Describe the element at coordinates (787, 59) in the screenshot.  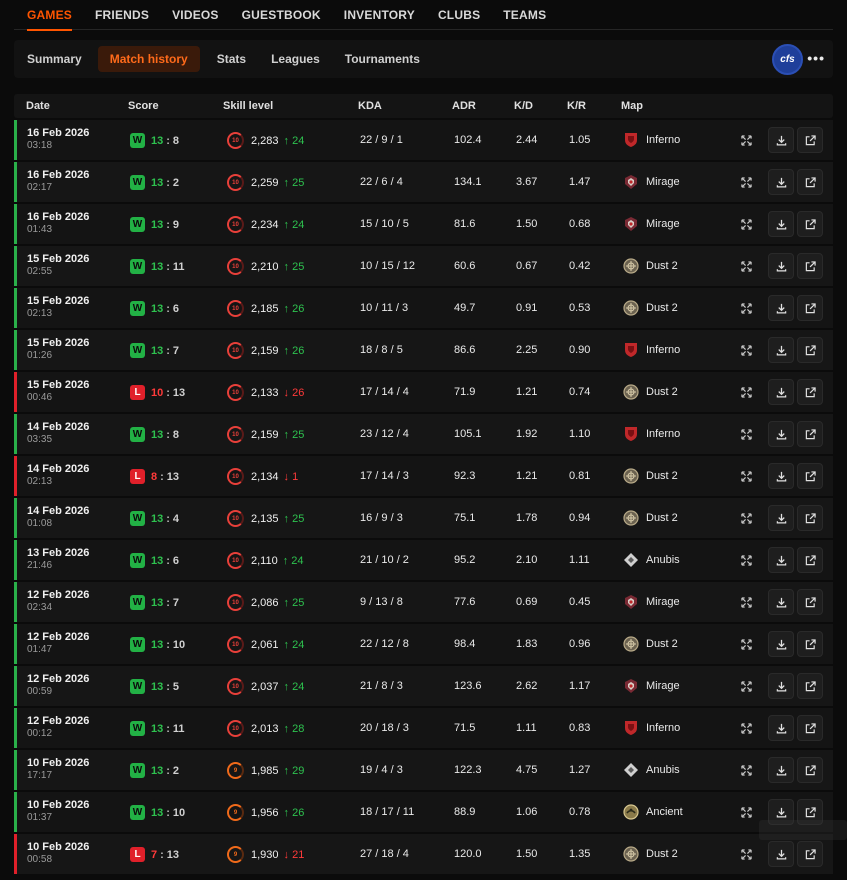
I see `team-logo: cfs` at that location.